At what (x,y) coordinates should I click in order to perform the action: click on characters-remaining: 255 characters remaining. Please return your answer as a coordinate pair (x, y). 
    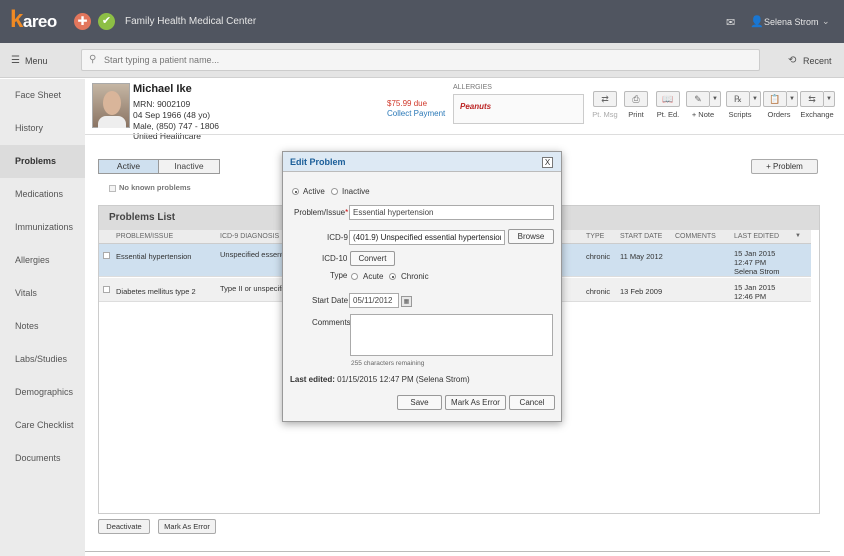
    Looking at the image, I should click on (388, 363).